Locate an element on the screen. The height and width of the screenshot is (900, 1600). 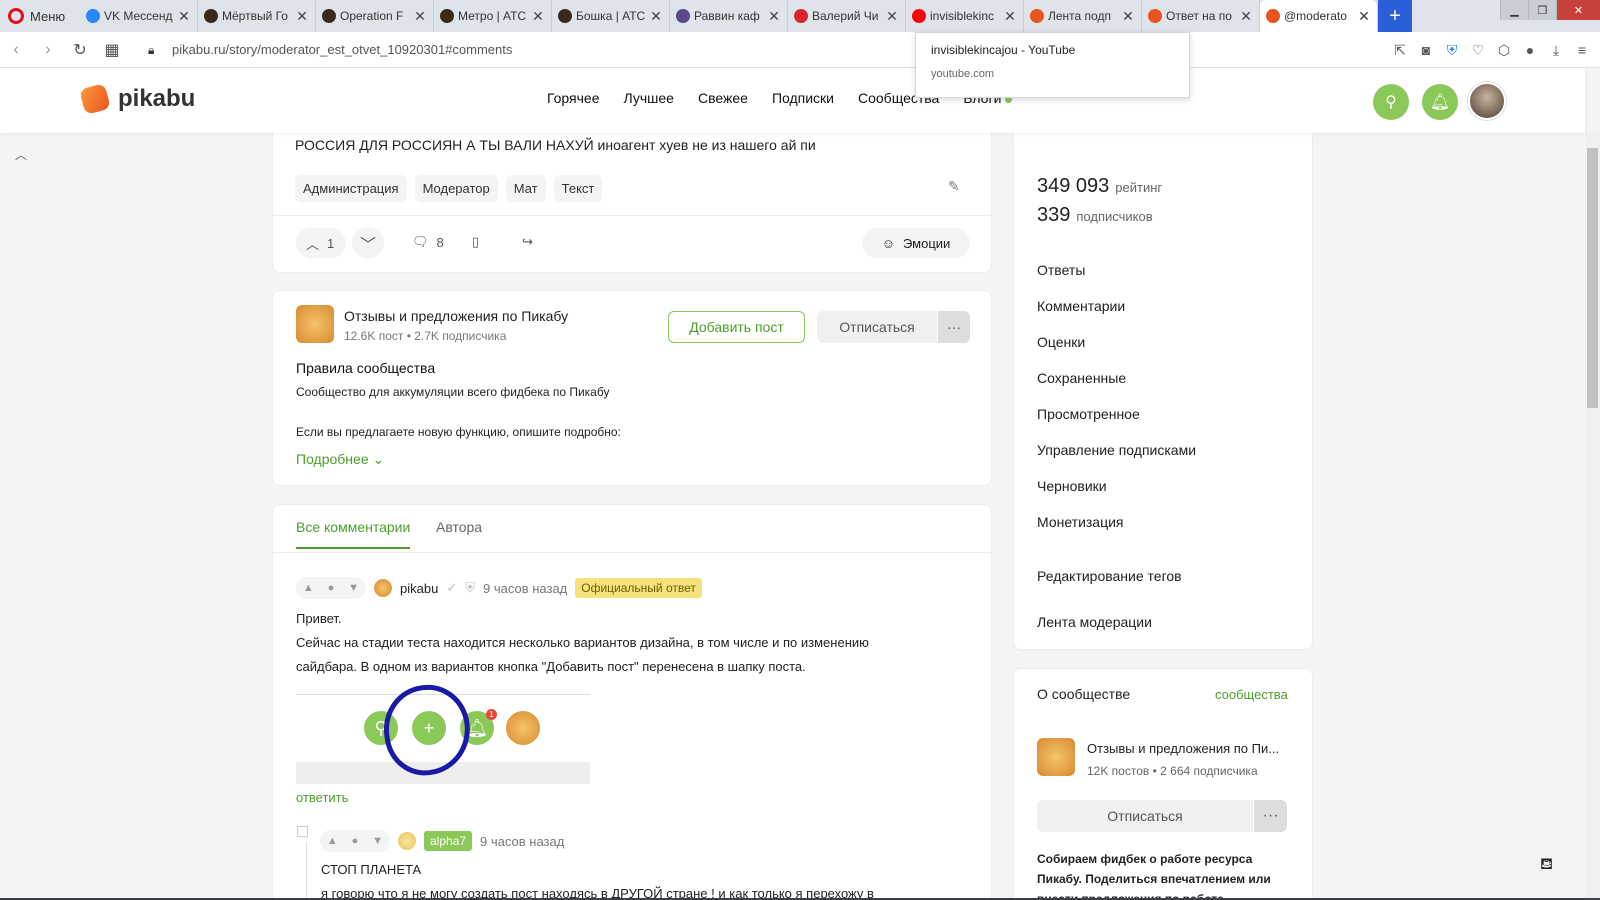
lock-icon: 🔒︎ is located at coordinates (155, 50).